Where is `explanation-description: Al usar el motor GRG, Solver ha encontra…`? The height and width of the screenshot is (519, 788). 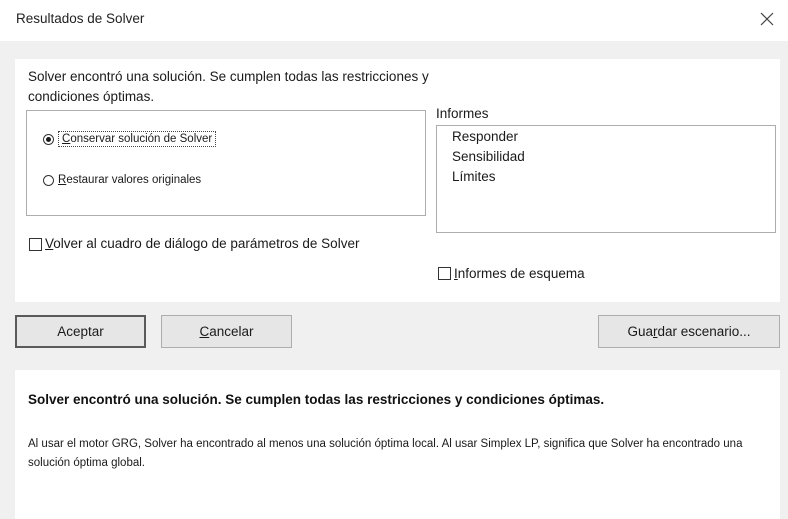
explanation-description: Al usar el motor GRG, Solver ha encontra… is located at coordinates (385, 453).